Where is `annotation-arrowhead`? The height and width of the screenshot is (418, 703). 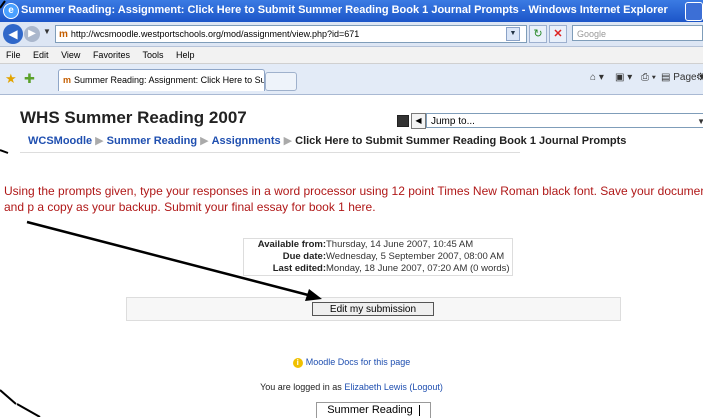 annotation-arrowhead is located at coordinates (313, 295).